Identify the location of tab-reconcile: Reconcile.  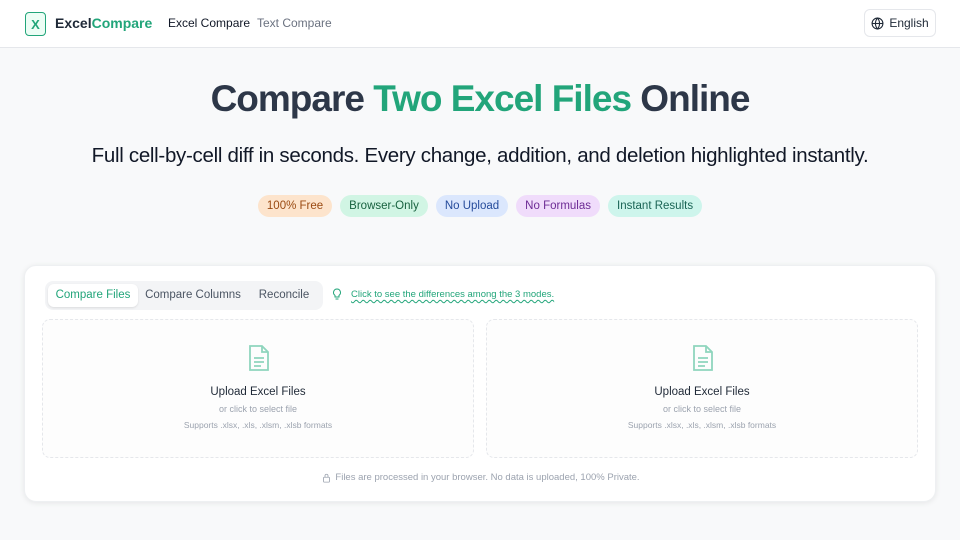
(284, 295).